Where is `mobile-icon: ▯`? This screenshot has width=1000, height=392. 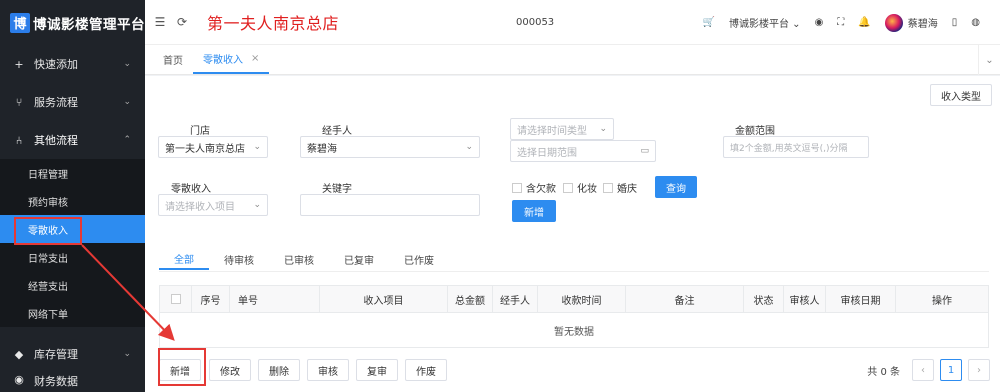 mobile-icon: ▯ is located at coordinates (955, 22).